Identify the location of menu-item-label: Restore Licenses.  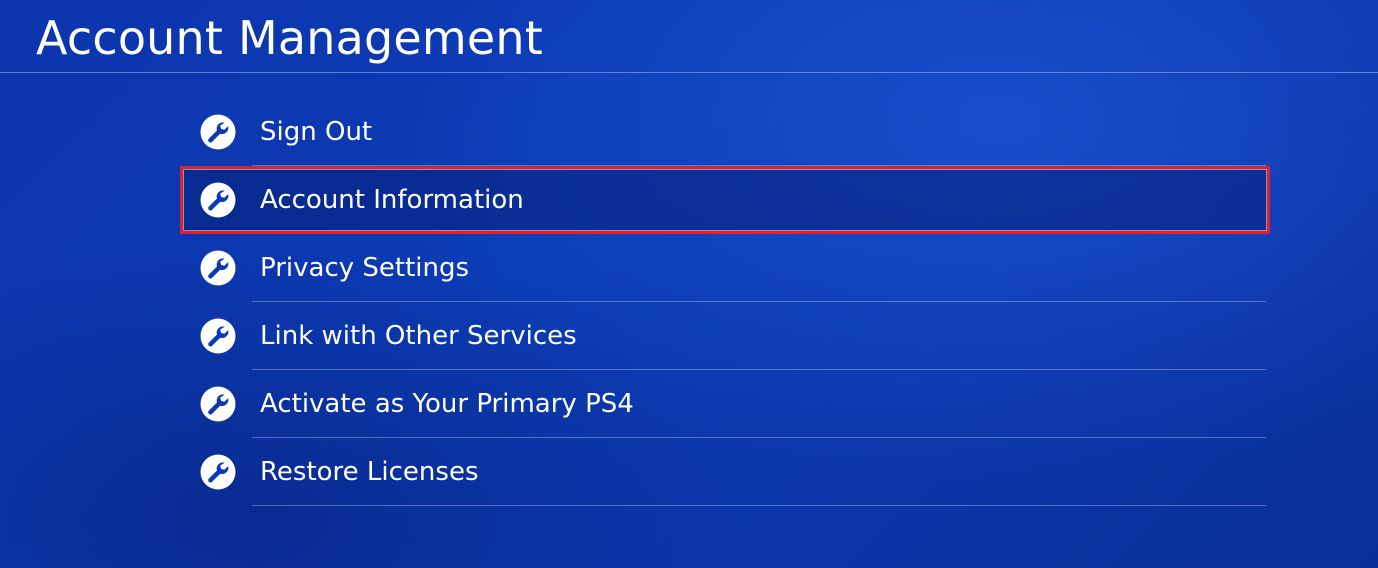
(369, 472).